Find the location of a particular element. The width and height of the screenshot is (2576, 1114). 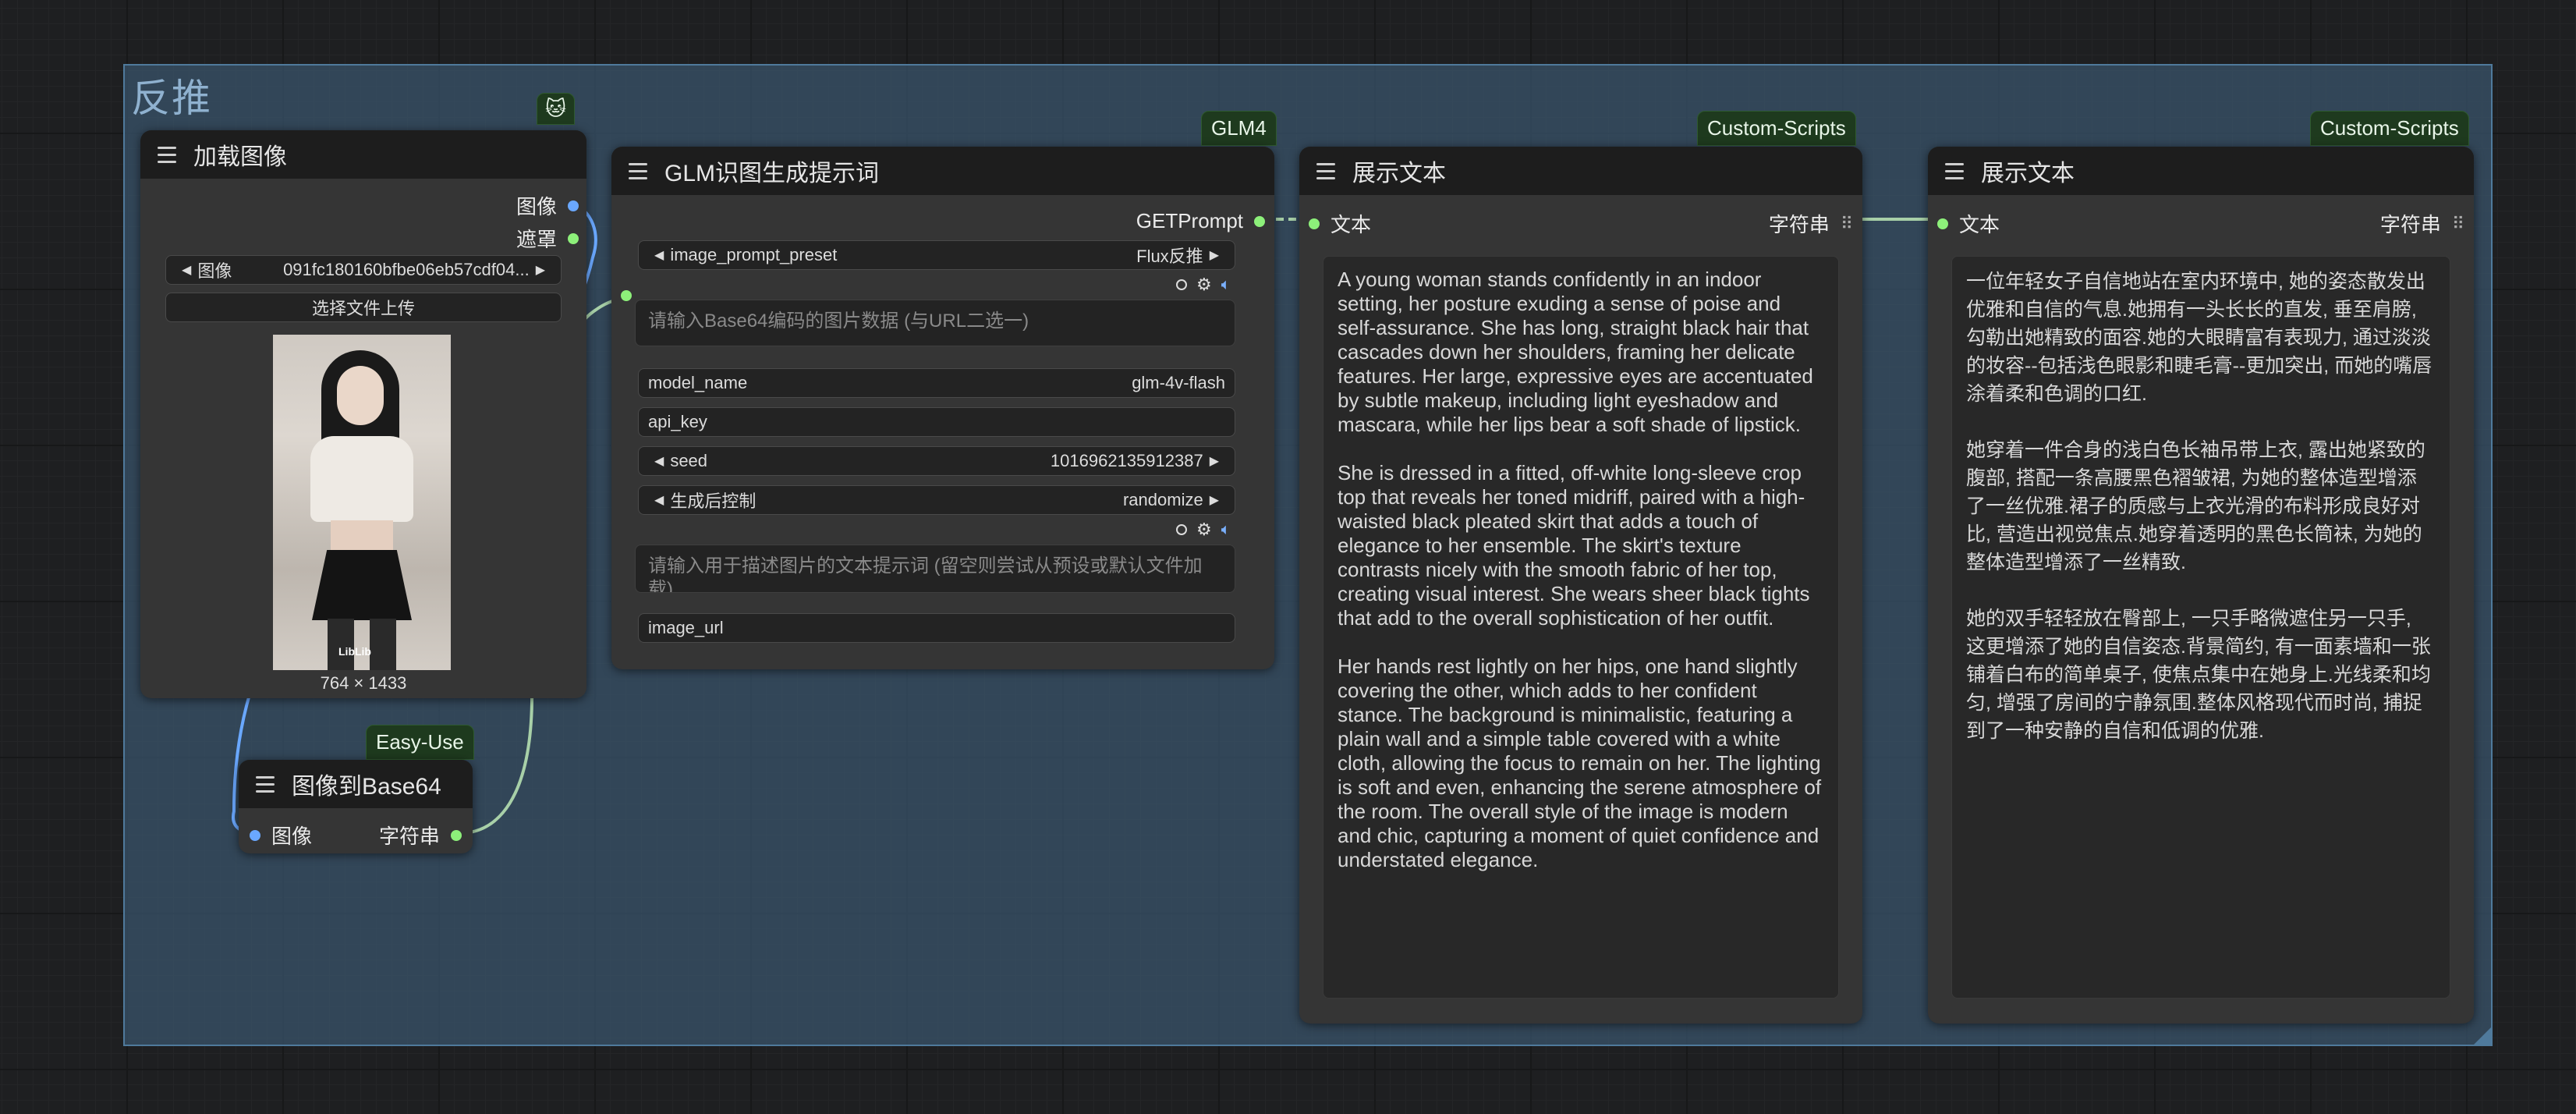

image-select-widget: ◀ 图像 091fc180160bfbe06eb57cdf04... ▶ is located at coordinates (363, 270).